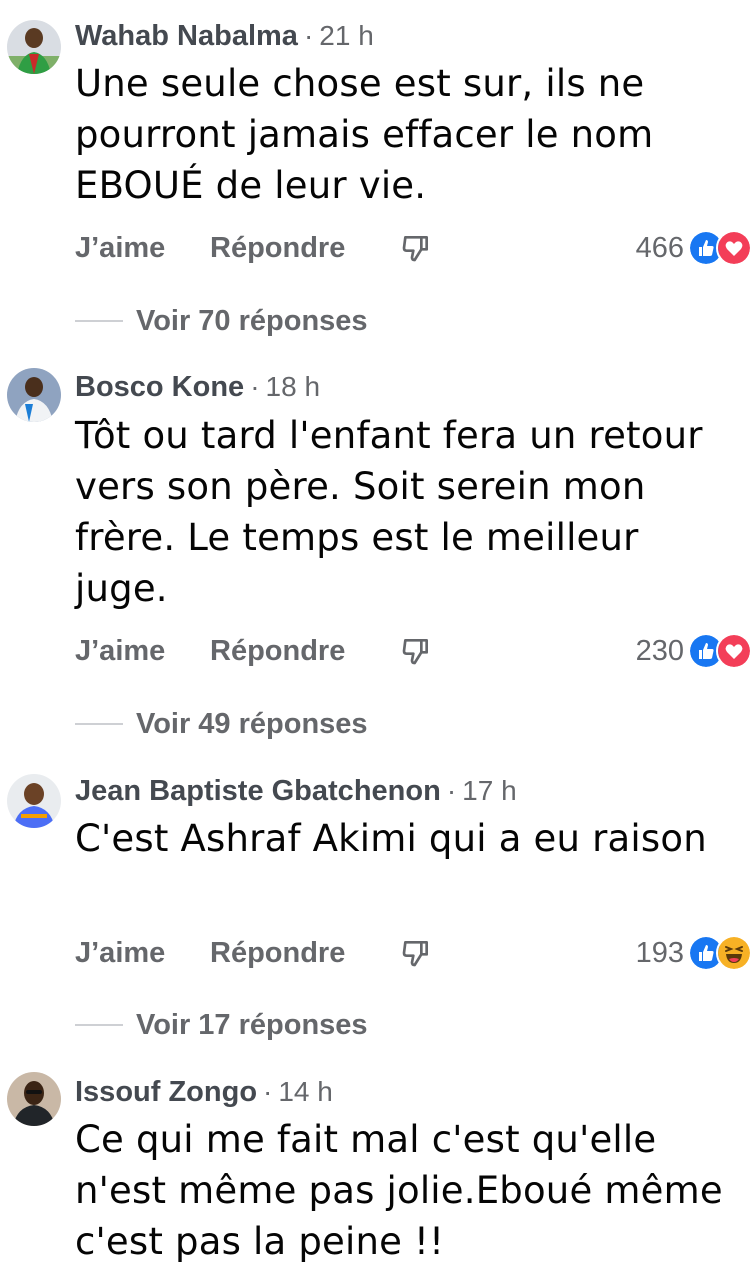 The width and height of the screenshot is (752, 1280). I want to click on reaction-summary: 230, so click(694, 651).